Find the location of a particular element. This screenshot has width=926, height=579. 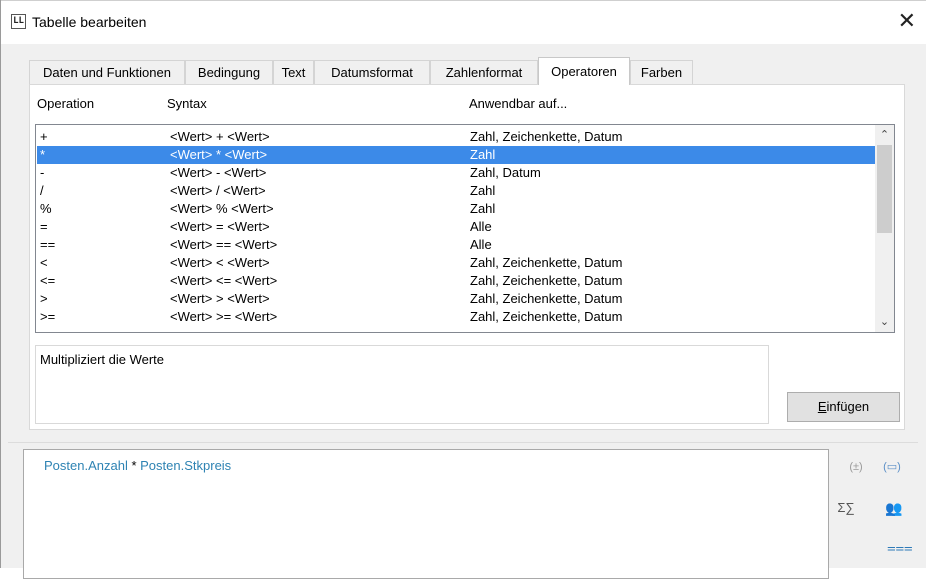

tab-zahlenformat: Zahlenformat is located at coordinates (484, 72).